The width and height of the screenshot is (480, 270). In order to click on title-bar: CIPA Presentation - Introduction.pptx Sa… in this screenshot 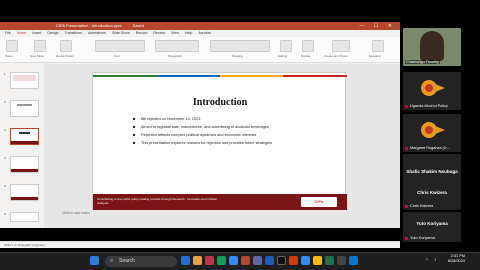, I will do `click(200, 26)`.